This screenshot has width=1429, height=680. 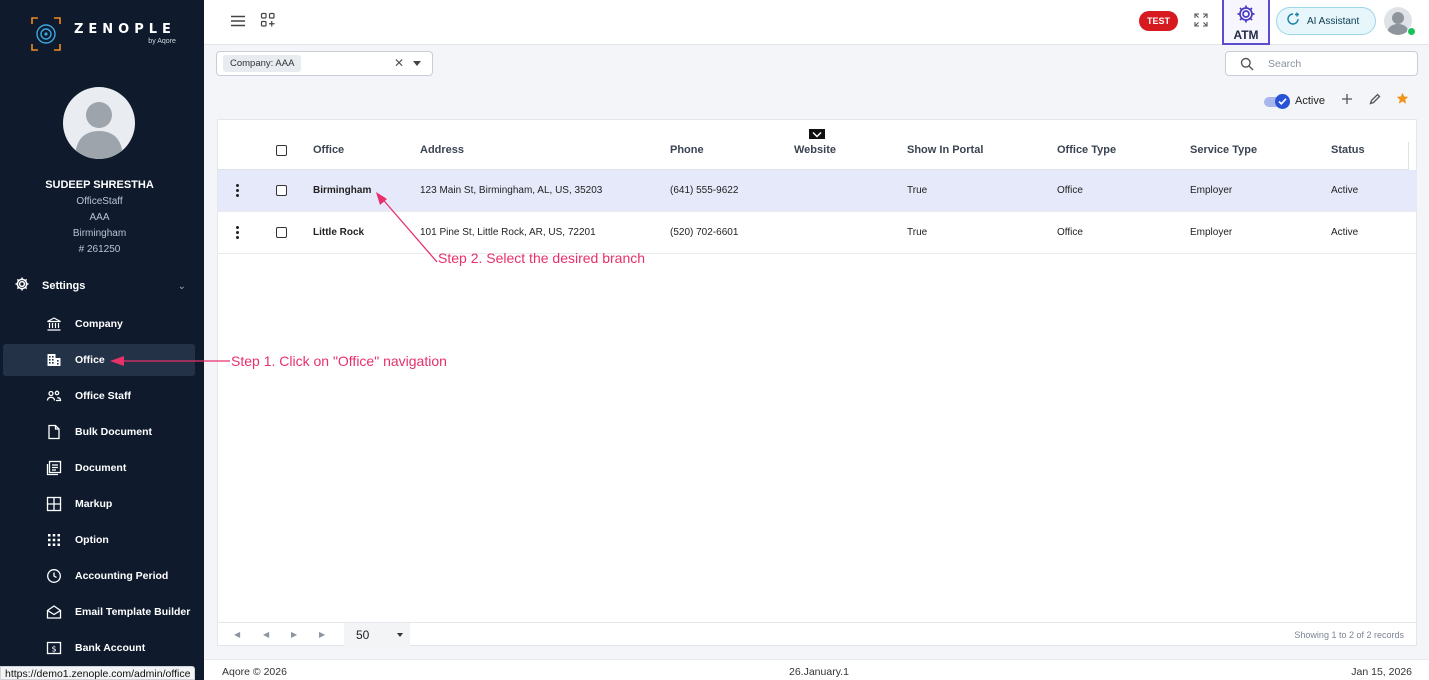 I want to click on cell-service-type: Employer, so click(x=1211, y=232).